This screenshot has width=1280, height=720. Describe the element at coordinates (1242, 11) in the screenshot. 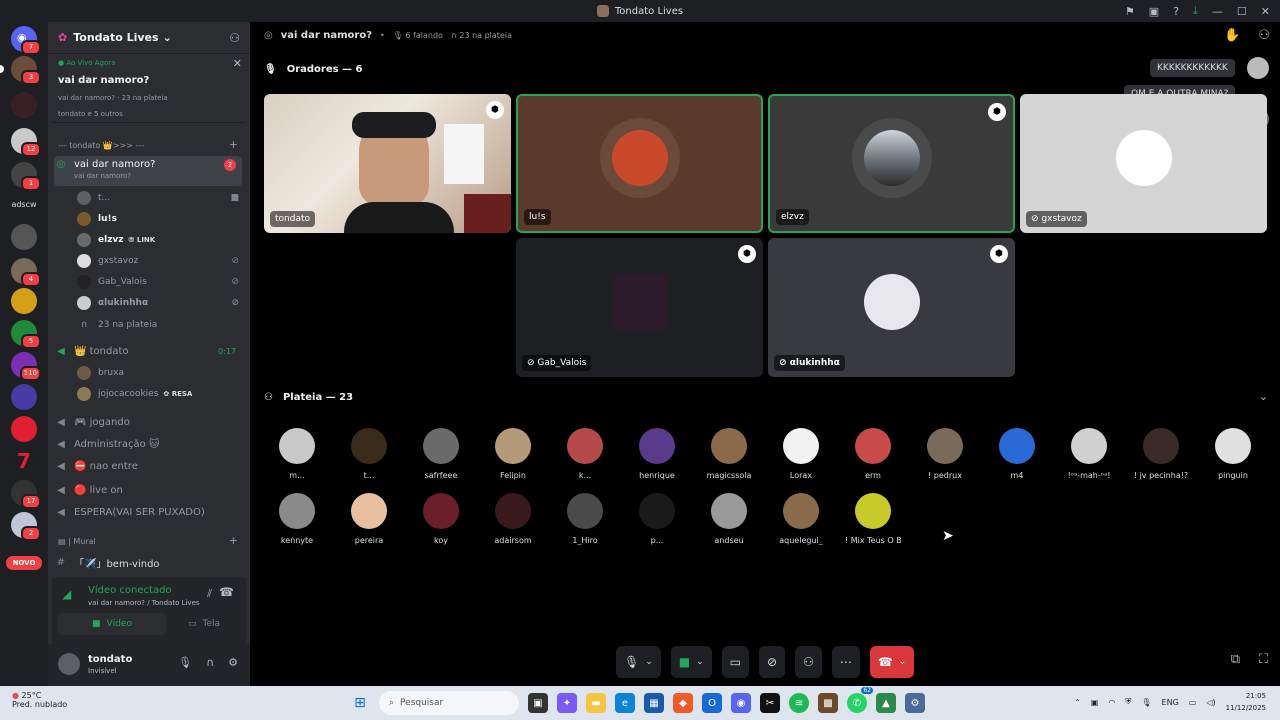

I see `maximize-button: ☐` at that location.